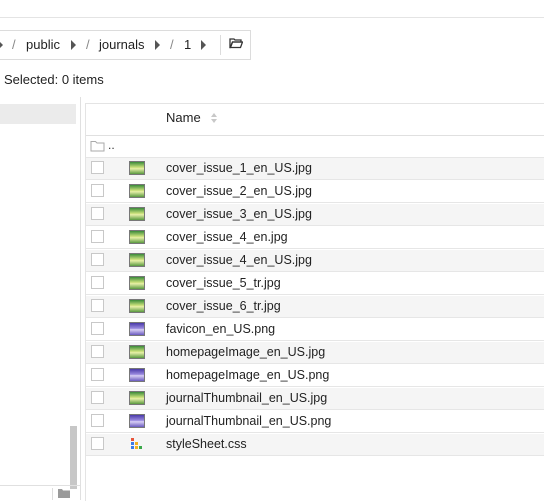  I want to click on file-name: favicon_en_US.png, so click(221, 329).